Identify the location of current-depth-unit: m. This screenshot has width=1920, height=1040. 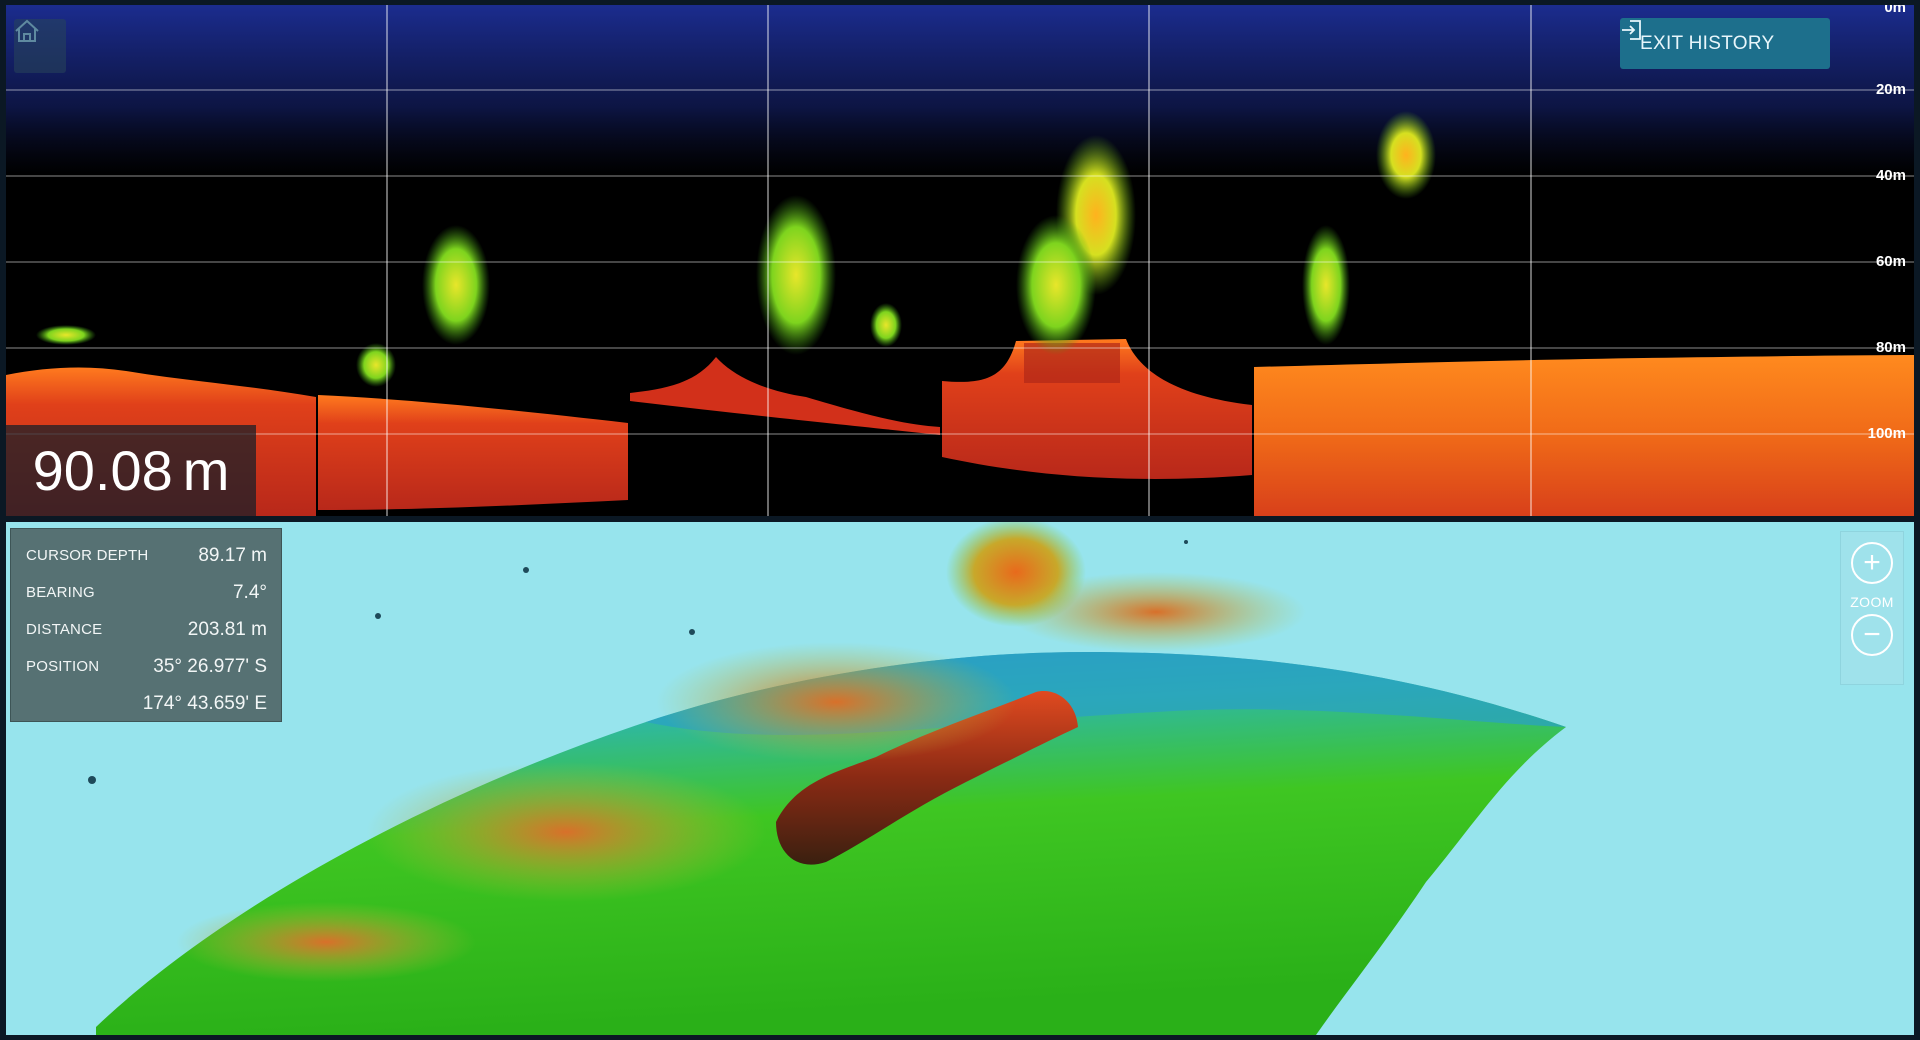
(206, 470).